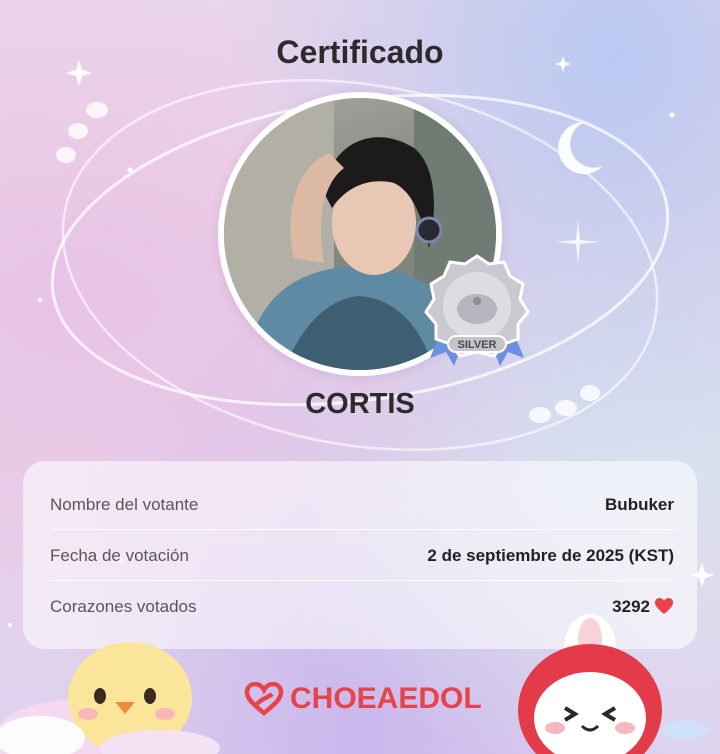 This screenshot has width=720, height=754. I want to click on moon-icon, so click(580, 147).